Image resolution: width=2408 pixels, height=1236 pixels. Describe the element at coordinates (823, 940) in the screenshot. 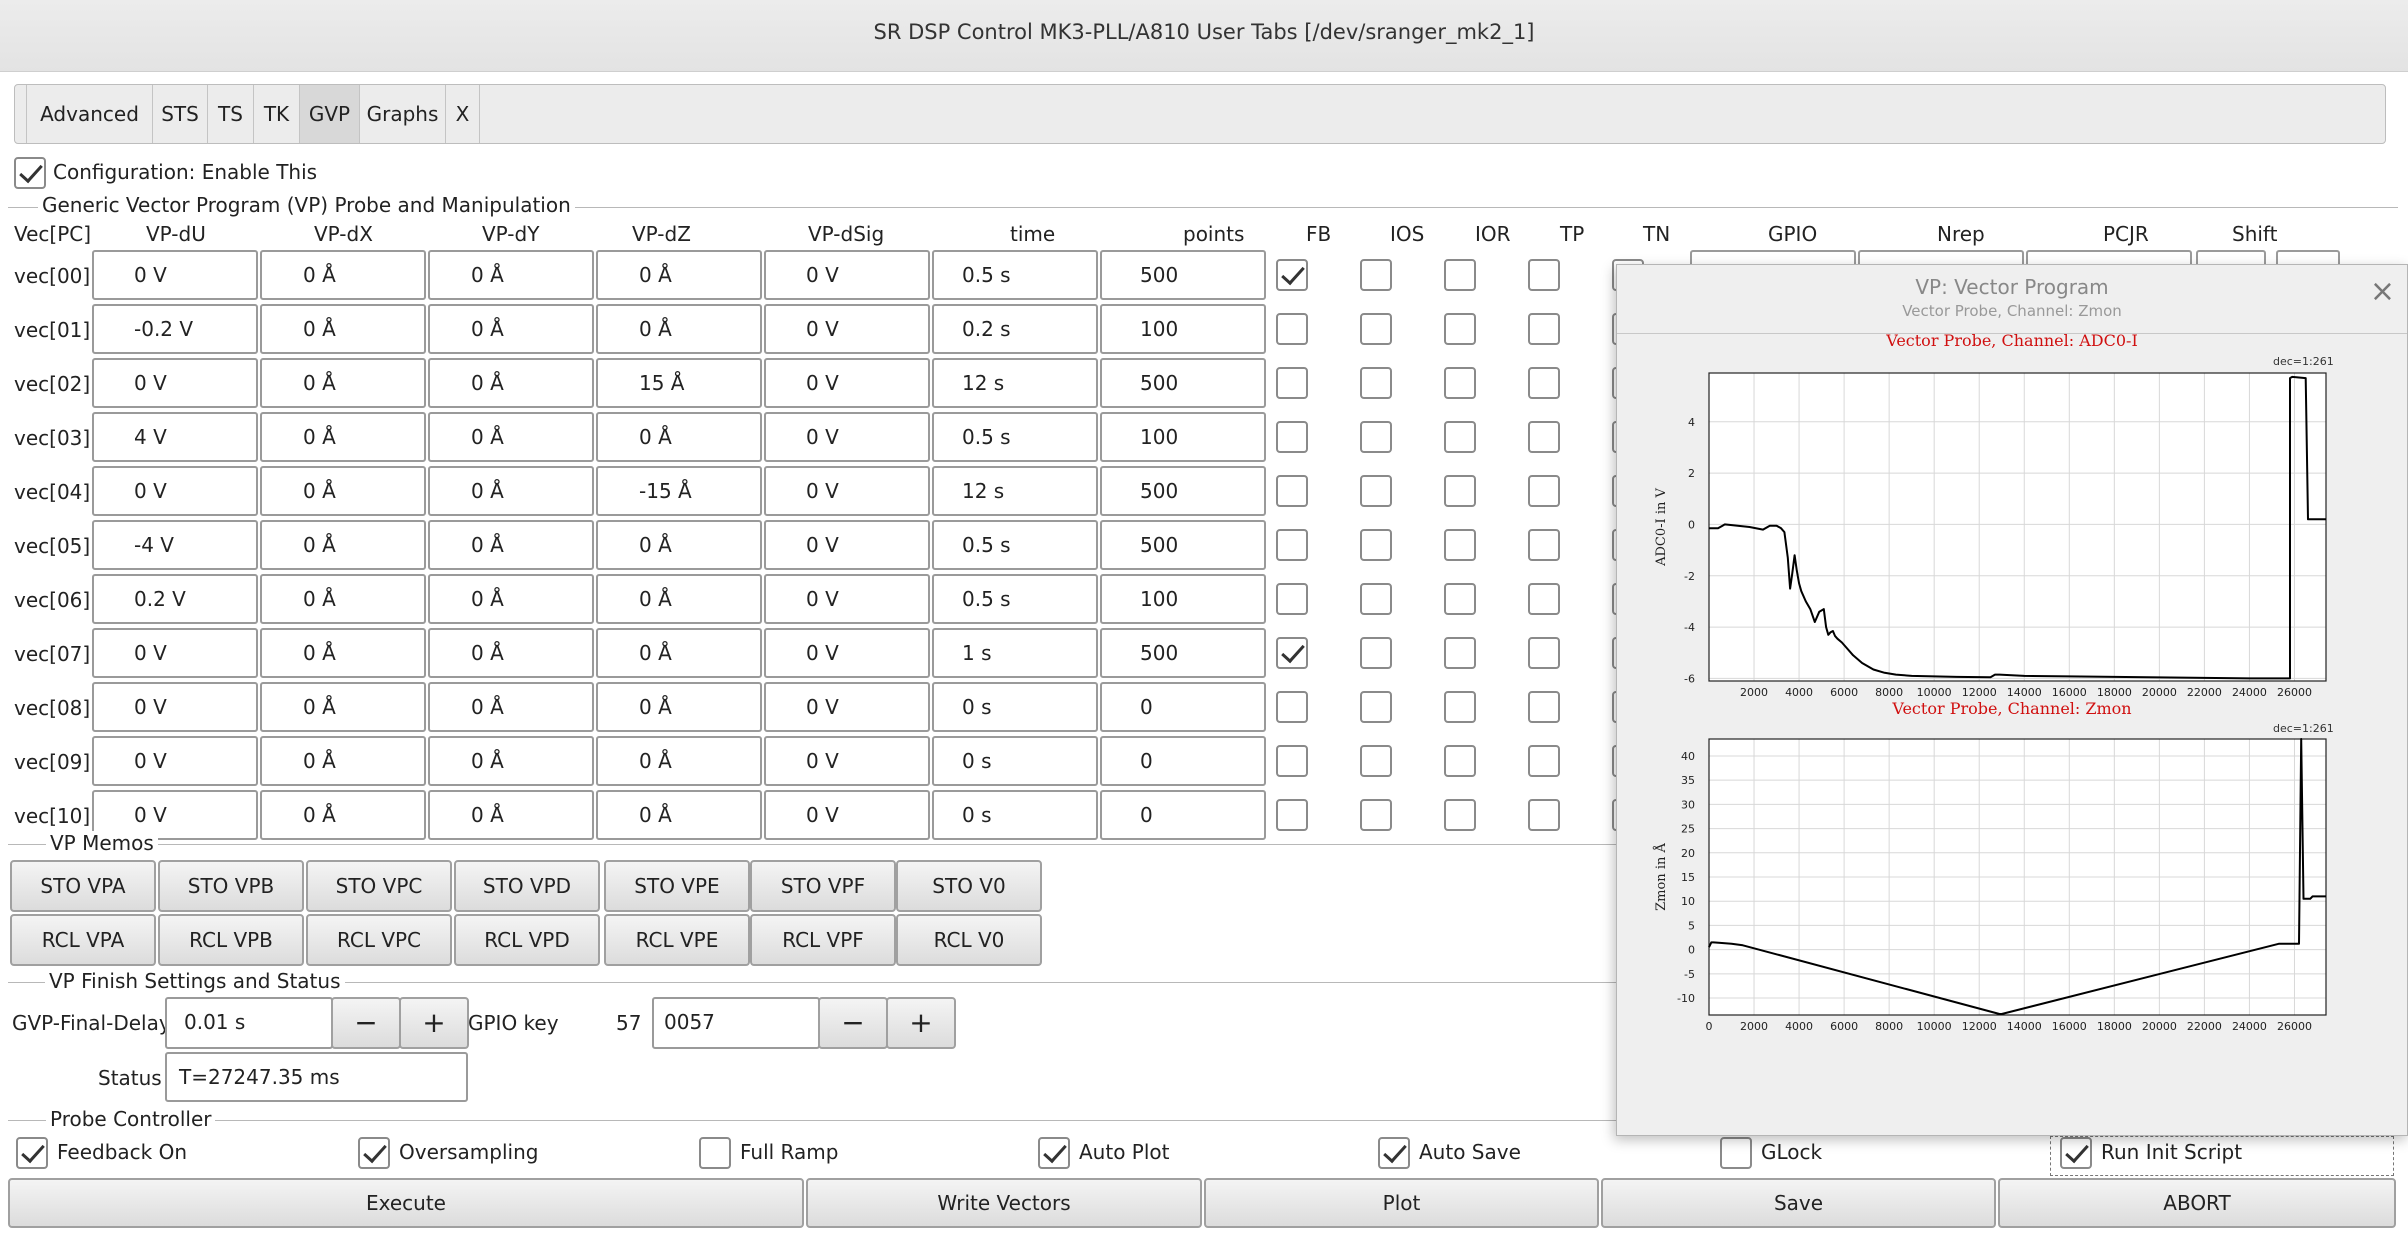

I see `rcl-vpf-button: RCL VPF` at that location.